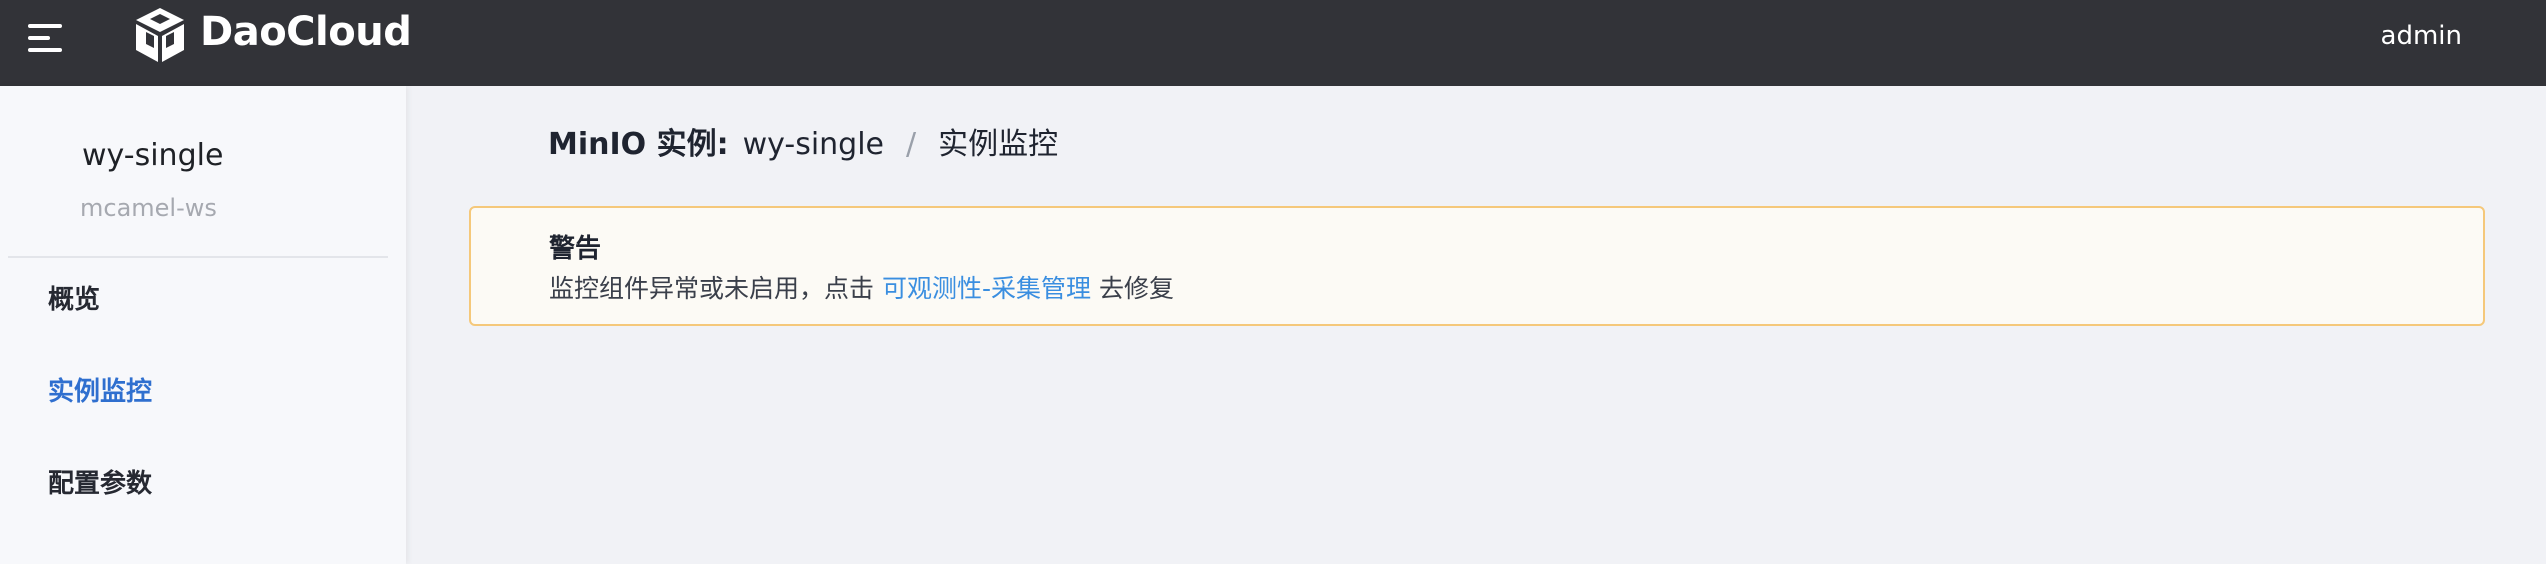  Describe the element at coordinates (712, 288) in the screenshot. I see `alert-message-prefix: 监控组件异常或未启用，点击` at that location.